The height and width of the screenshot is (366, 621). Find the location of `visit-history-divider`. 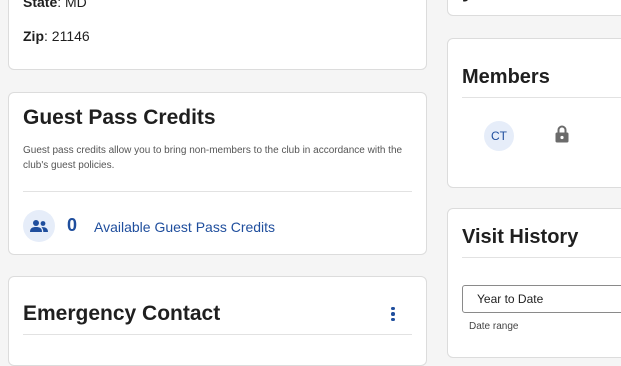

visit-history-divider is located at coordinates (541, 257).